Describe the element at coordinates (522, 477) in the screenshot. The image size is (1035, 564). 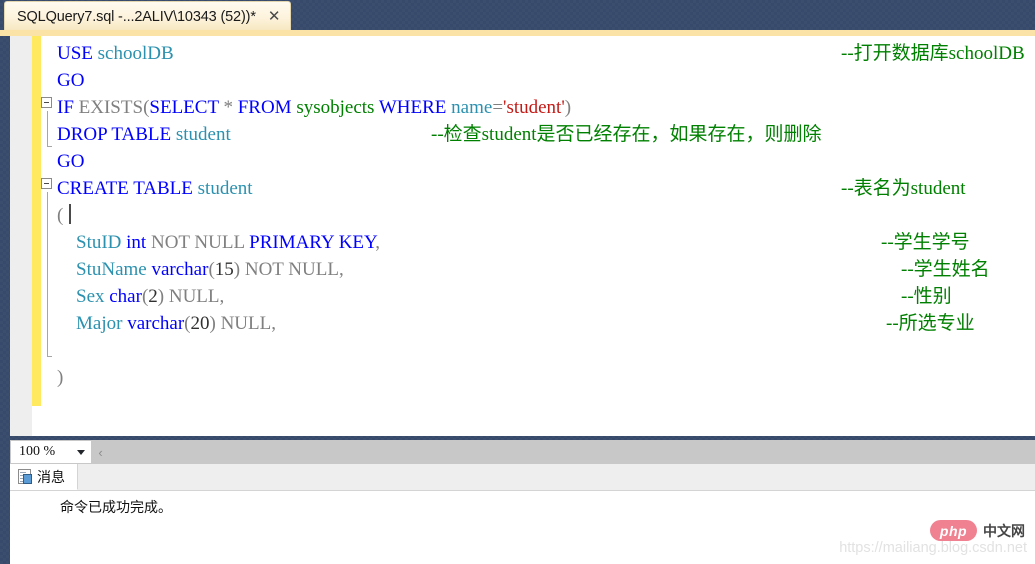
I see `results-tabstrip: 消息` at that location.